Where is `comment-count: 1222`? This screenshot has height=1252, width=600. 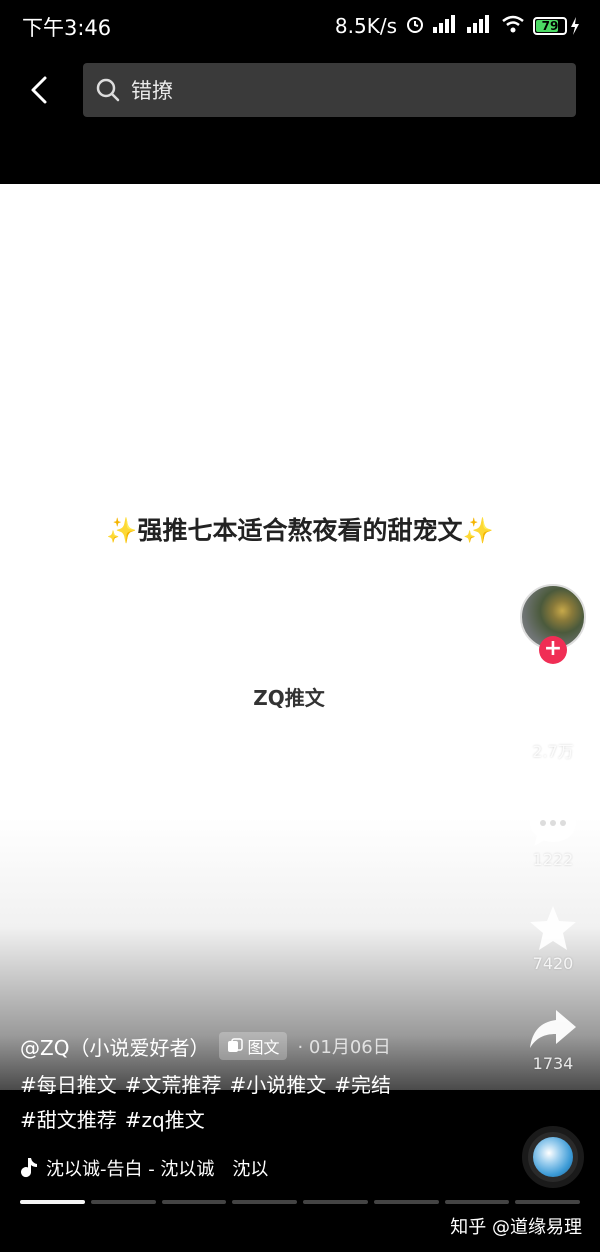 comment-count: 1222 is located at coordinates (553, 859).